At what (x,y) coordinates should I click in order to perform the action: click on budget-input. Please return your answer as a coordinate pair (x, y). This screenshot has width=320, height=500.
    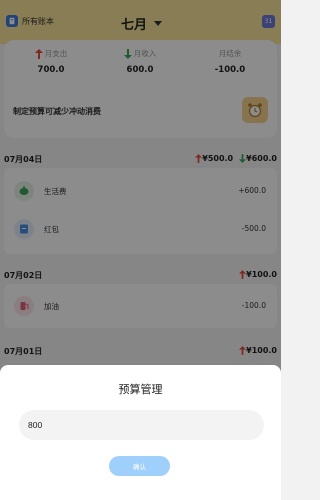
    Looking at the image, I should click on (141, 425).